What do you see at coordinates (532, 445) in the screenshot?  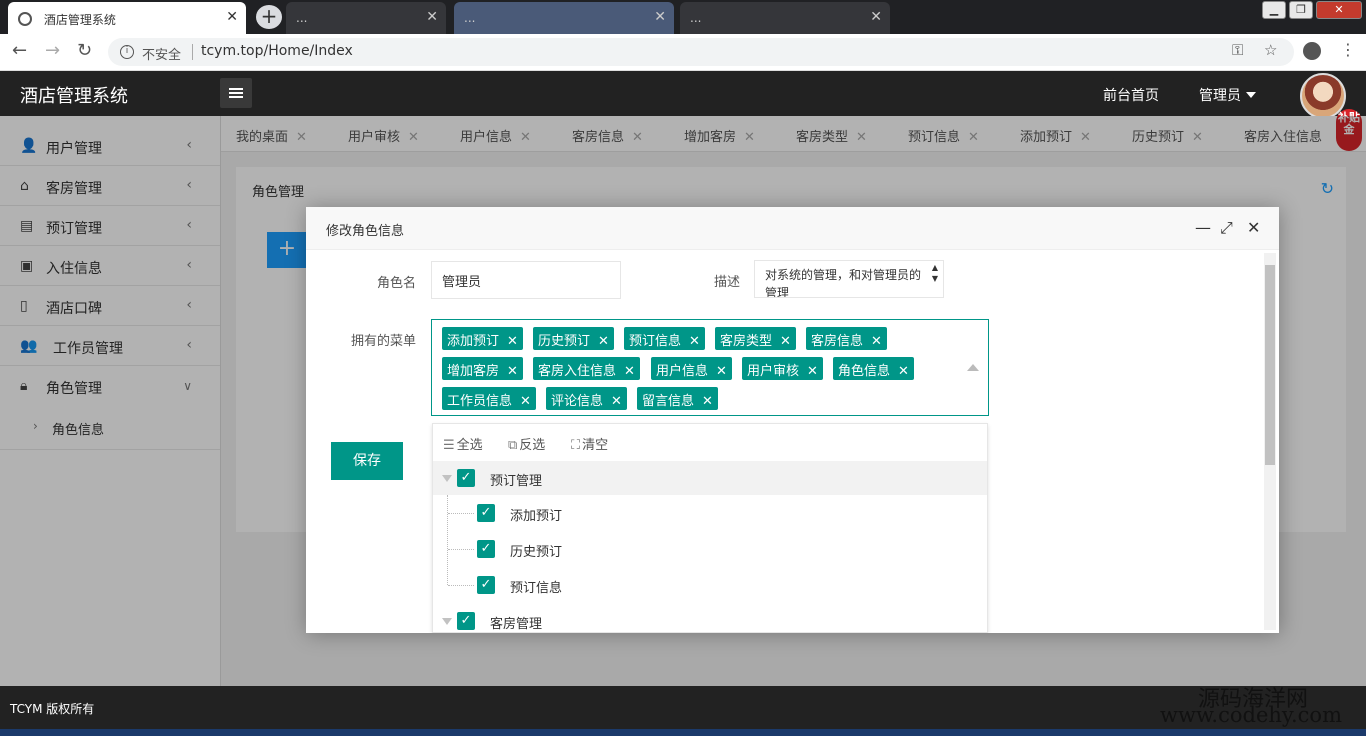 I see `invert-label: 反选` at bounding box center [532, 445].